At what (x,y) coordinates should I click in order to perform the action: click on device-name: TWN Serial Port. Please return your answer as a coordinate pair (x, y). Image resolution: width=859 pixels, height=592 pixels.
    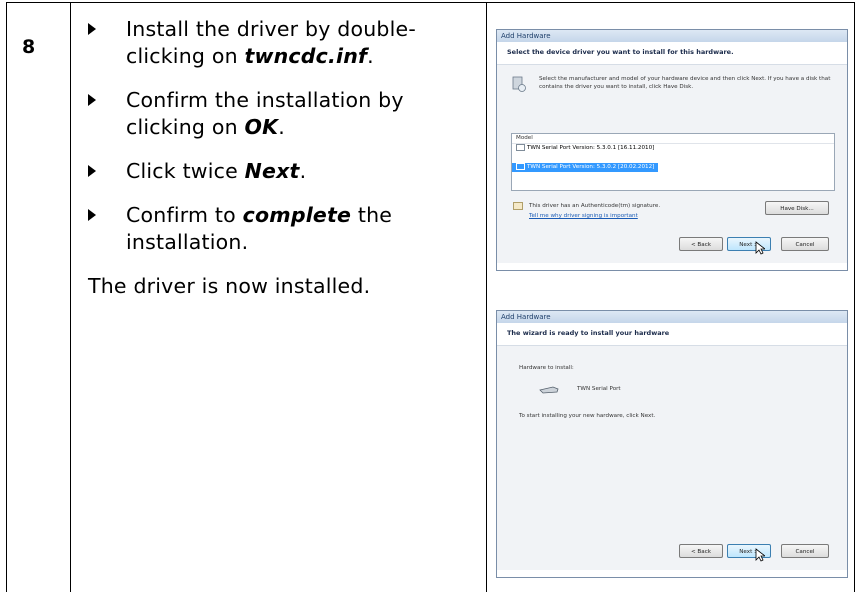
    Looking at the image, I should click on (599, 389).